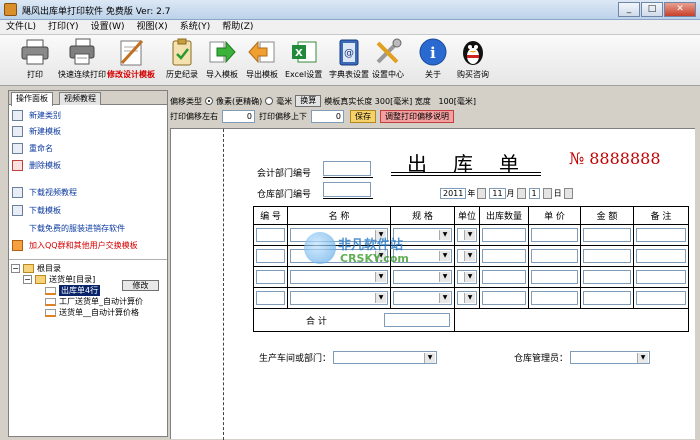  Describe the element at coordinates (417, 320) in the screenshot. I see `total-input` at that location.